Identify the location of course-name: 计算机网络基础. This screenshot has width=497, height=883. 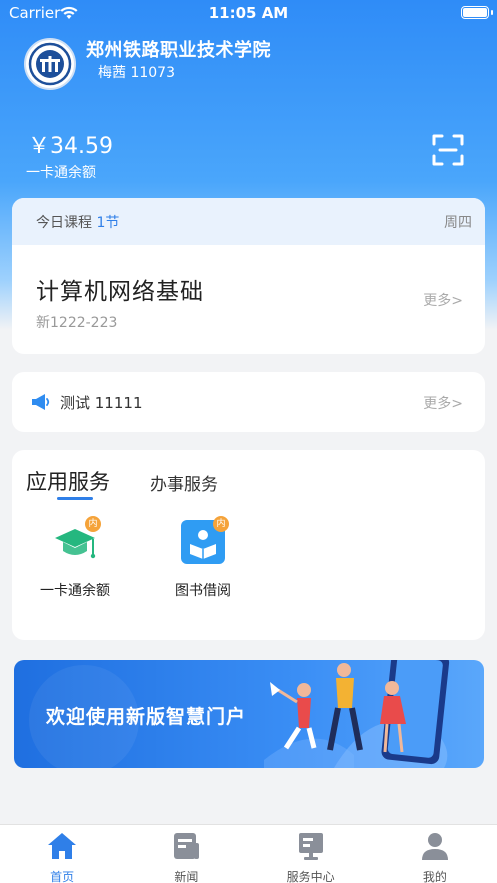
(120, 292).